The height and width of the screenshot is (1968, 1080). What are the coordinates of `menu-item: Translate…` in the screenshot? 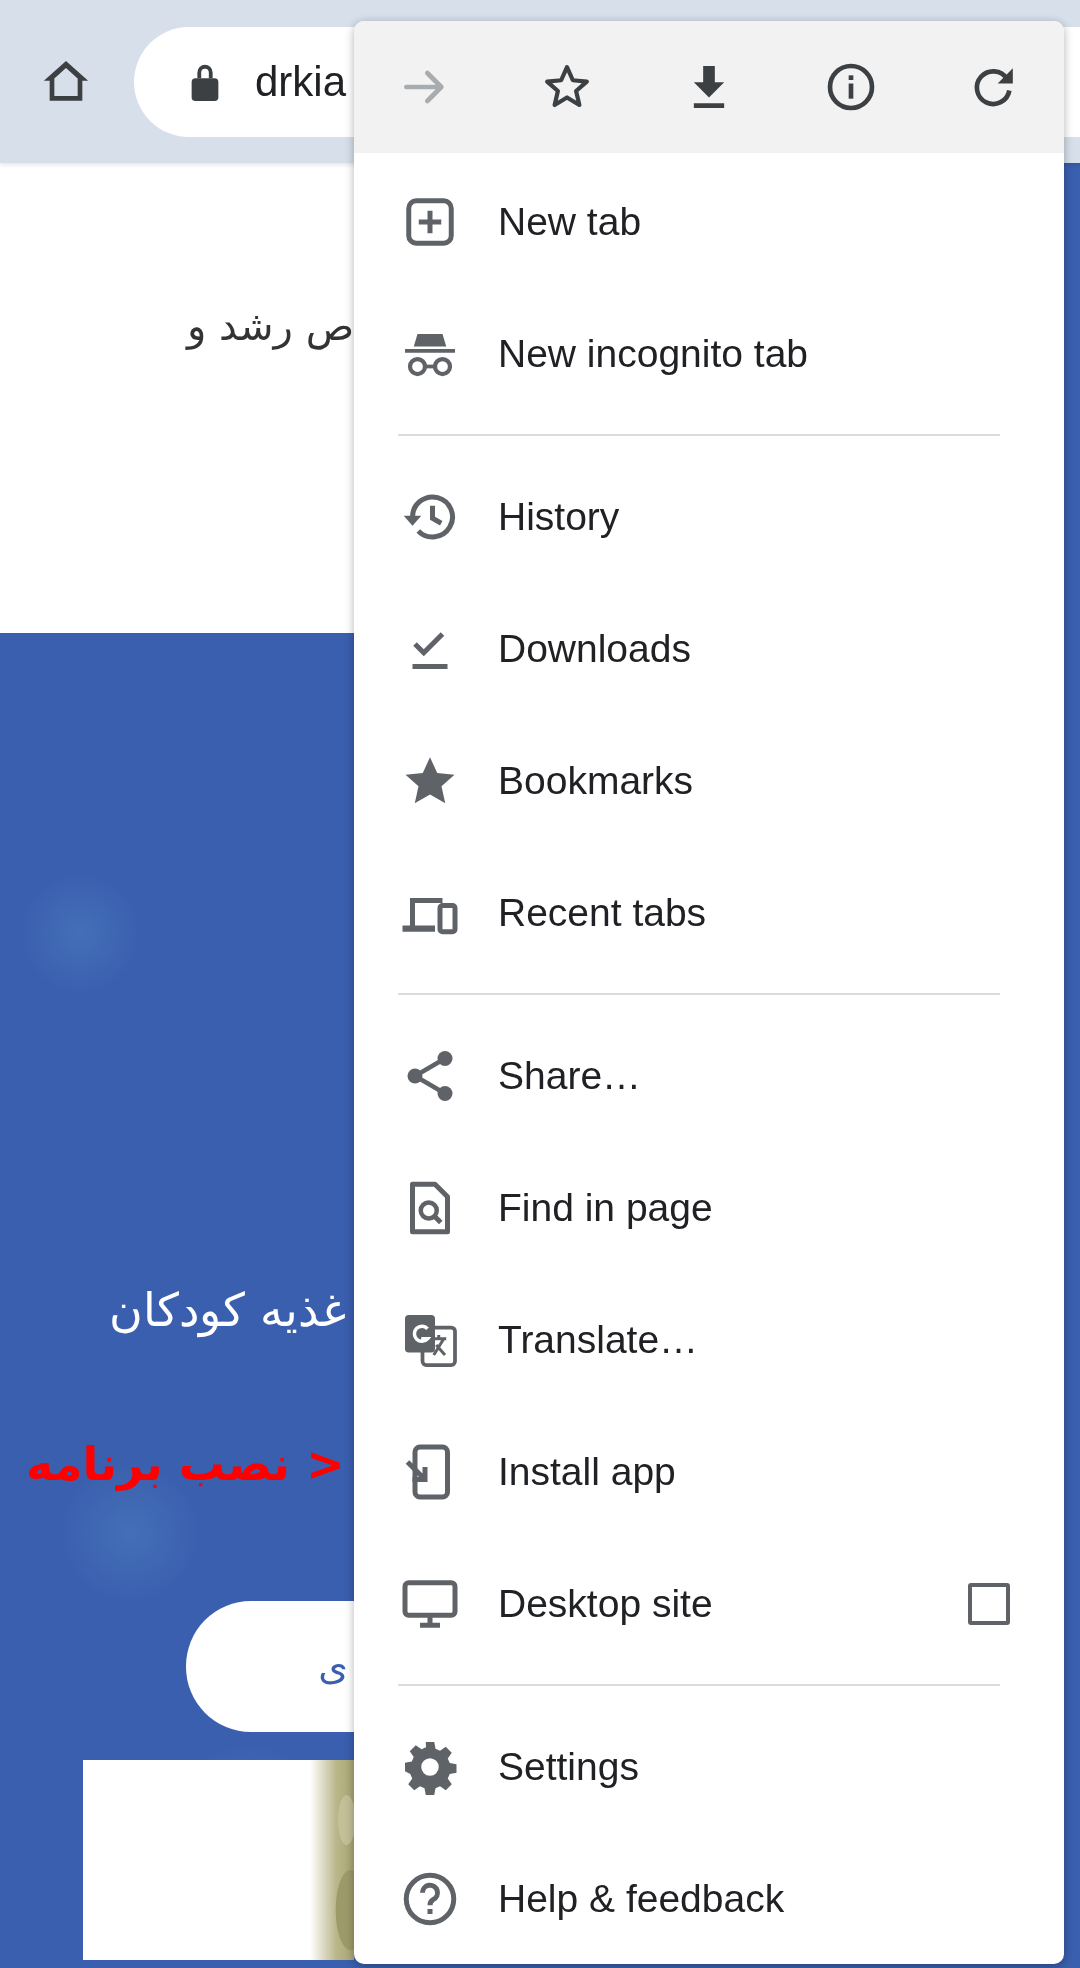 It's located at (709, 1340).